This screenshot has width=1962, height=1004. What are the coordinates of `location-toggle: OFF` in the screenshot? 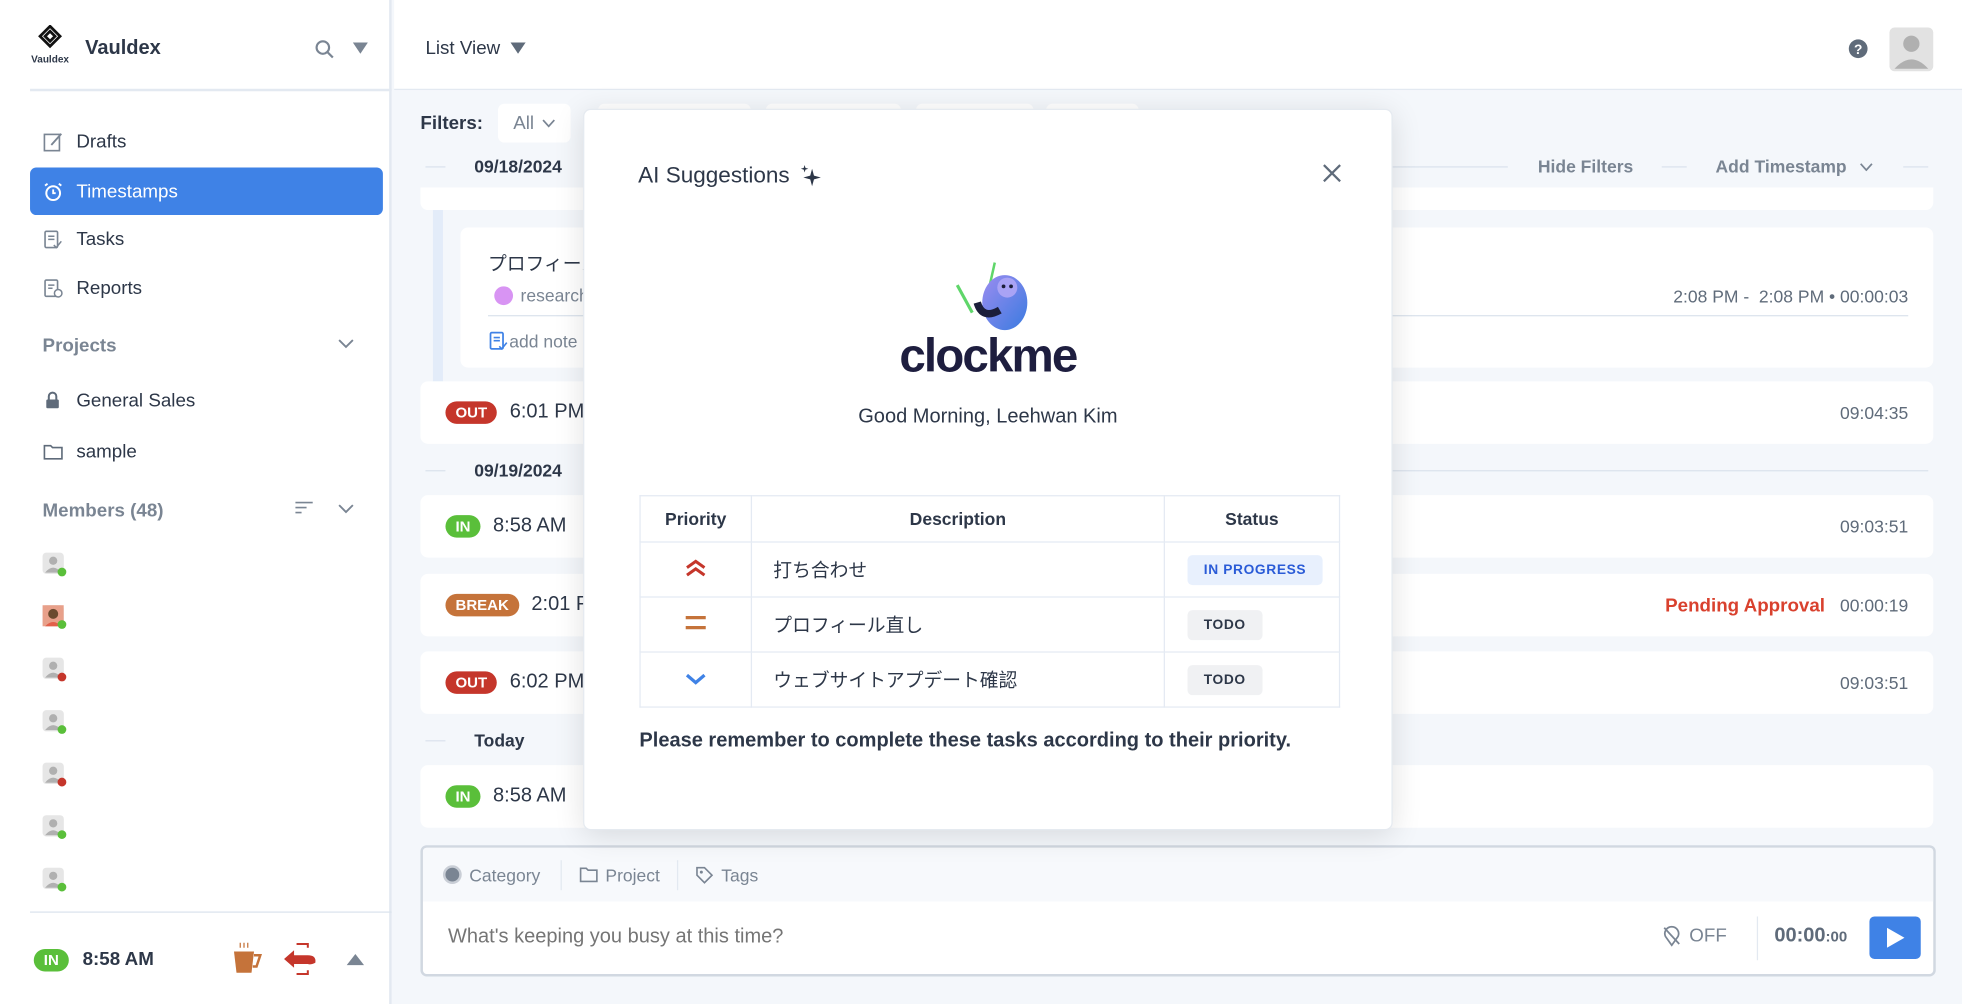 It's located at (1694, 936).